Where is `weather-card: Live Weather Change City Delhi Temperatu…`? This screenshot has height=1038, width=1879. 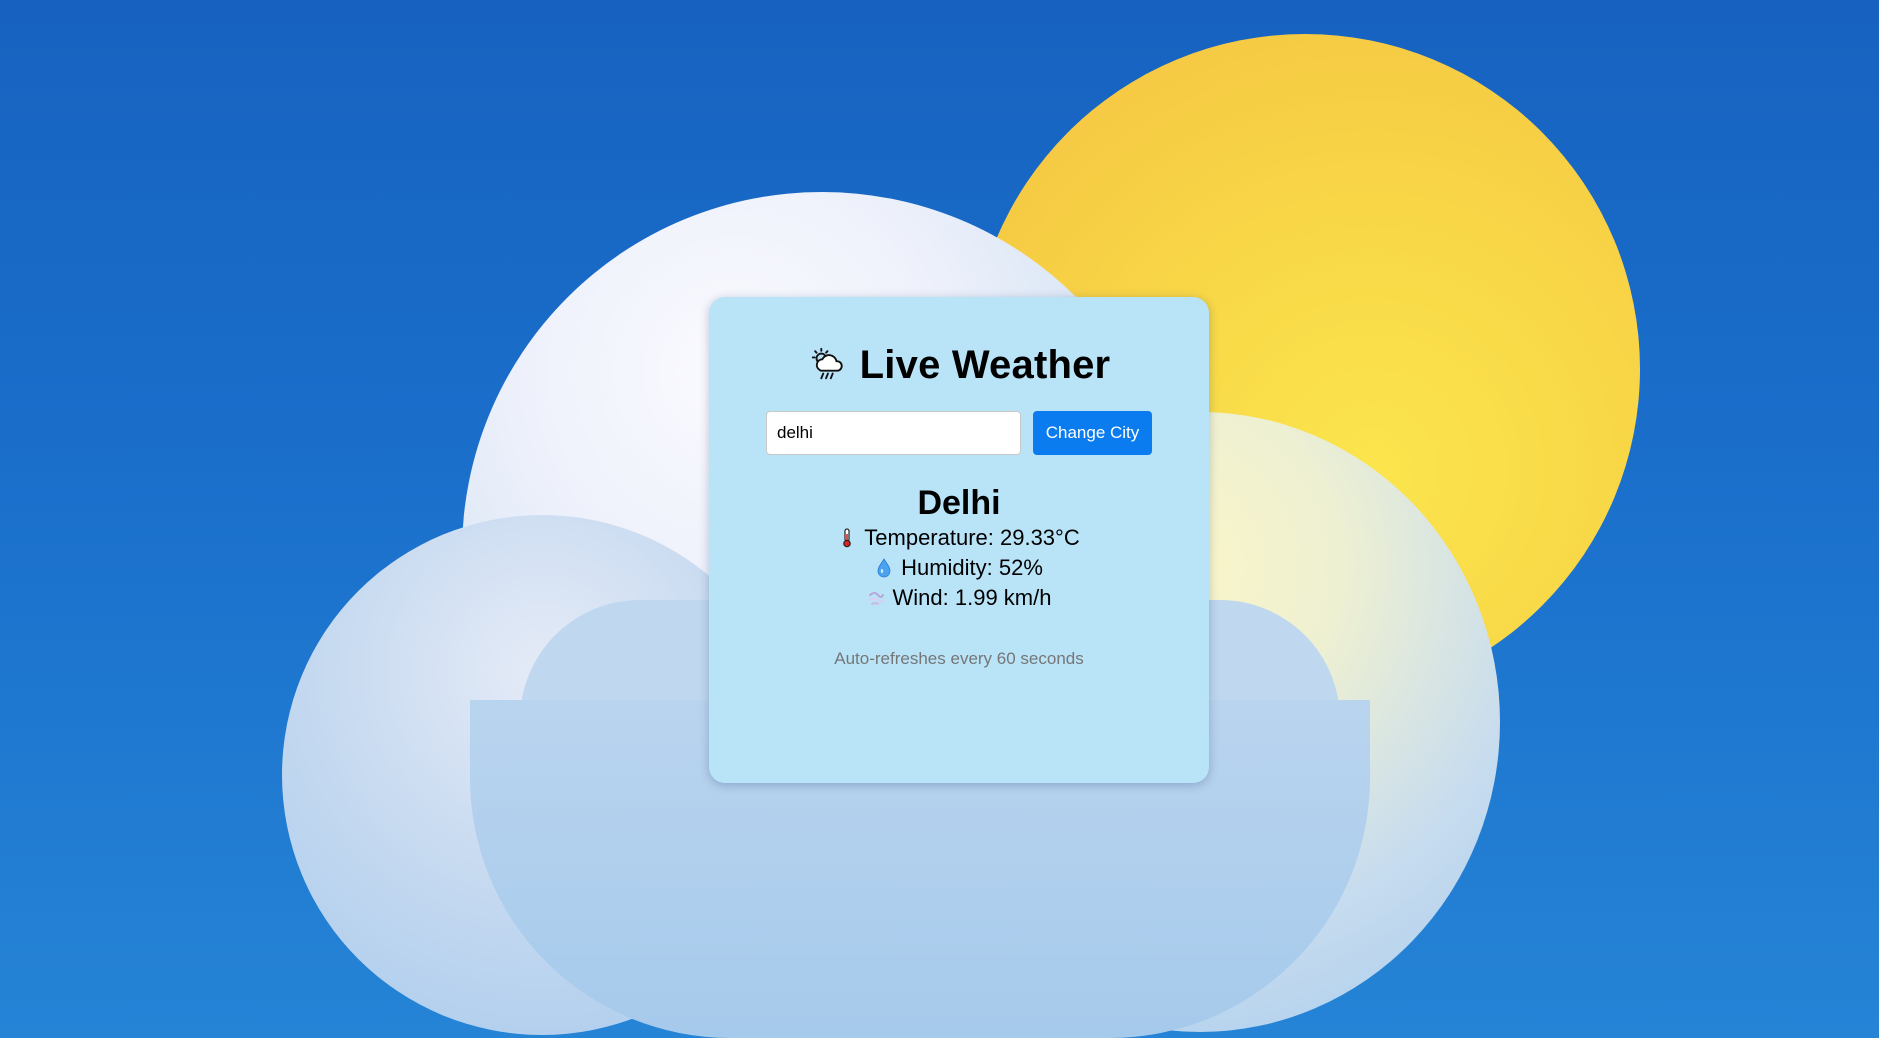 weather-card: Live Weather Change City Delhi Temperatu… is located at coordinates (959, 540).